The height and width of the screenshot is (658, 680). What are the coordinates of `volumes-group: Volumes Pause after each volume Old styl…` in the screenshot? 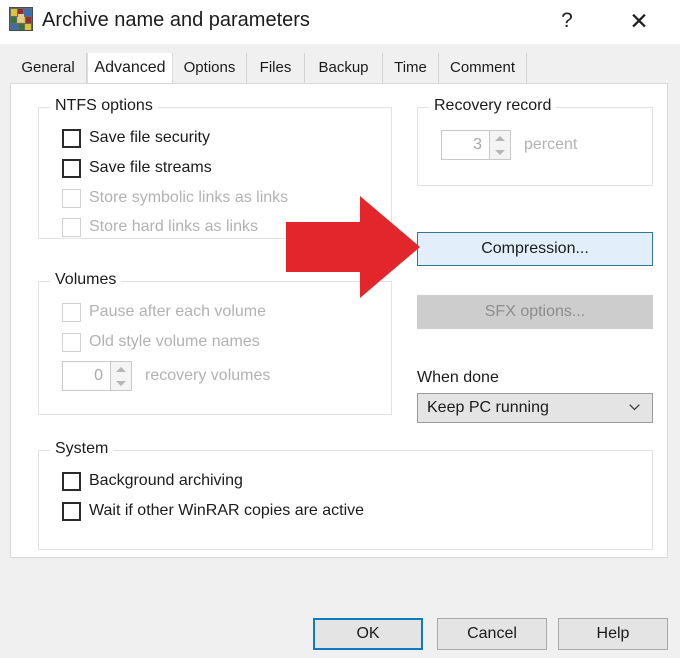 It's located at (215, 343).